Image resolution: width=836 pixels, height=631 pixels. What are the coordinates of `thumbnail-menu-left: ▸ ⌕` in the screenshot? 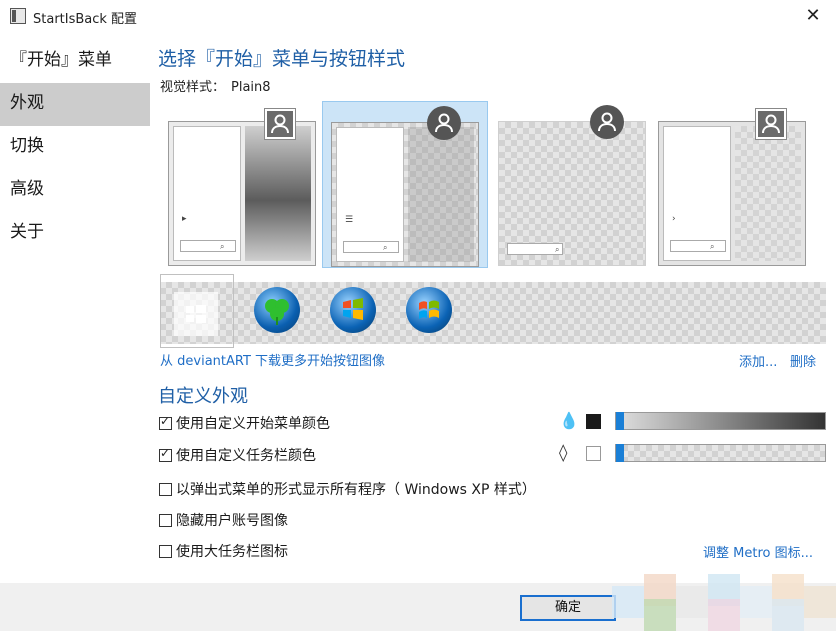 It's located at (207, 193).